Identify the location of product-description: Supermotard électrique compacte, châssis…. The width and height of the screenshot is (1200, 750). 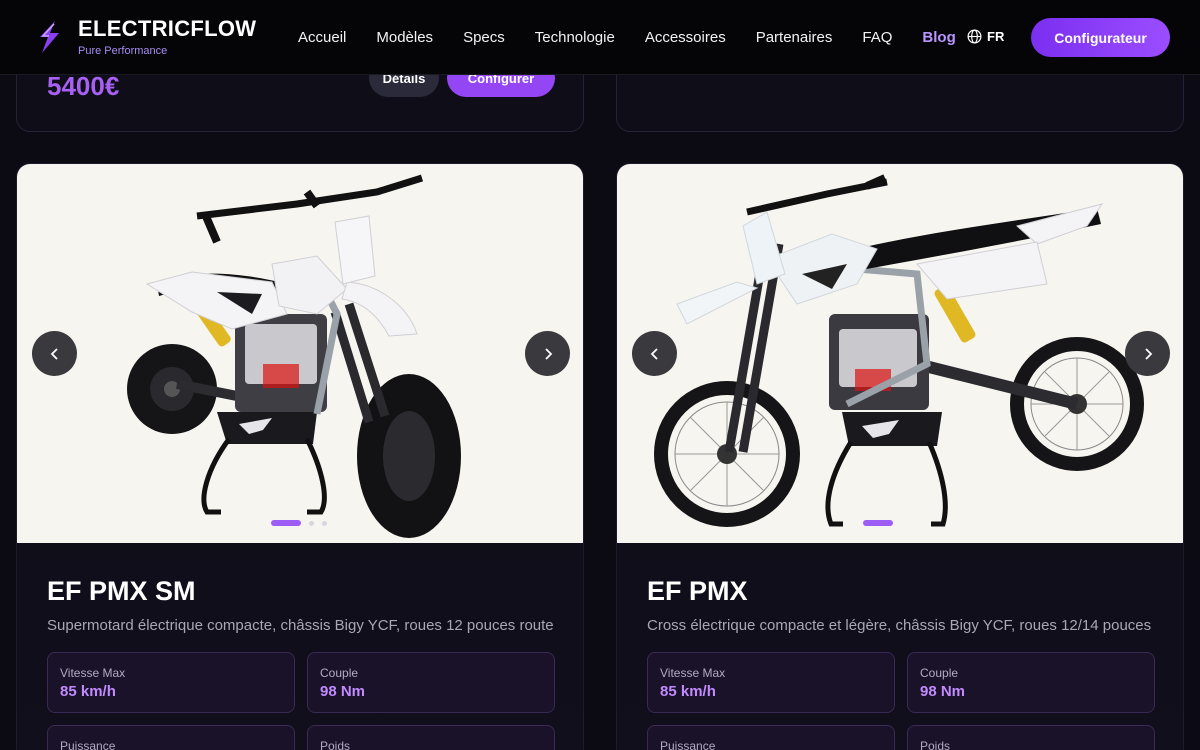
(300, 625).